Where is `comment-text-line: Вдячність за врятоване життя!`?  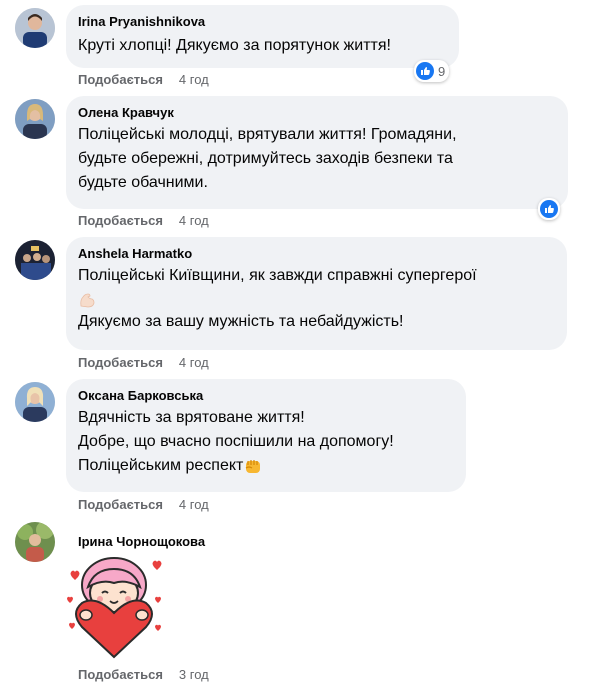 comment-text-line: Вдячність за врятоване життя! is located at coordinates (191, 417).